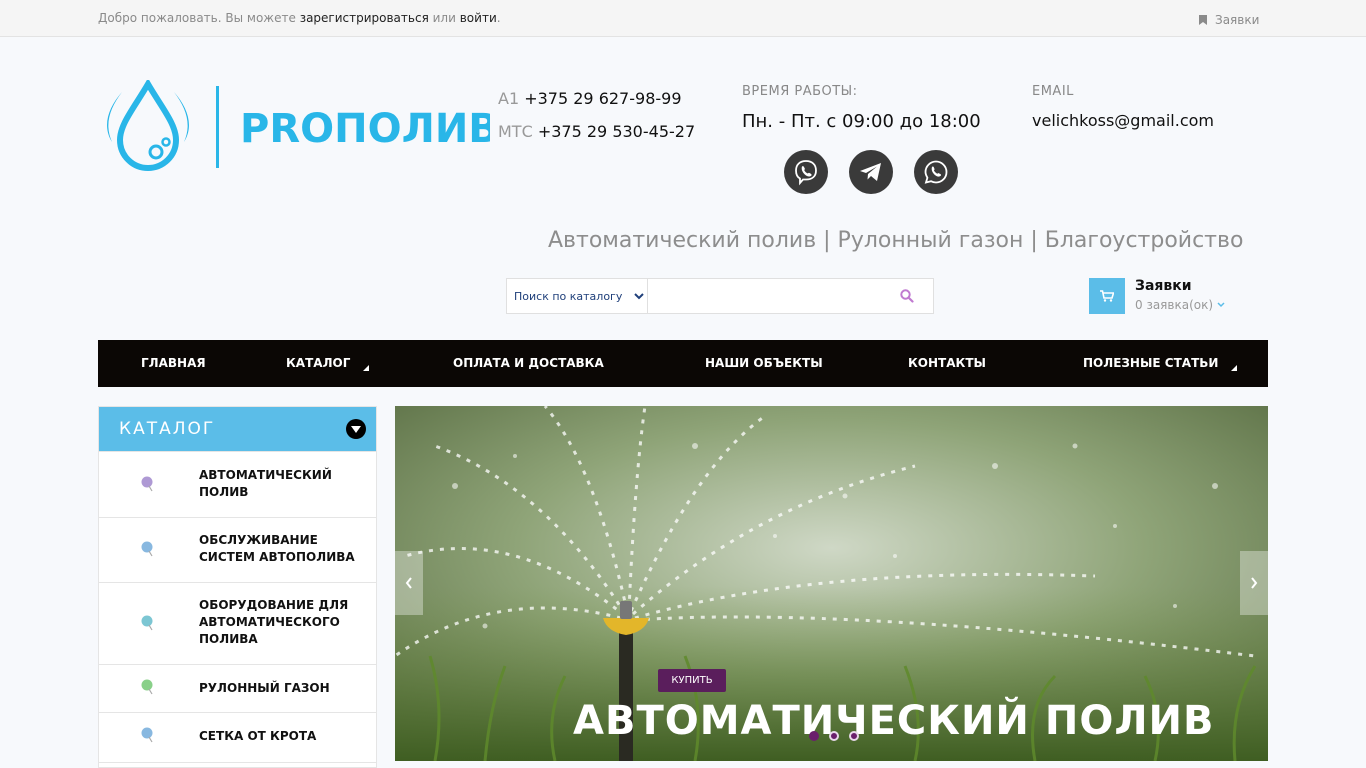 The height and width of the screenshot is (768, 1366). I want to click on caret-down-icon, so click(356, 429).